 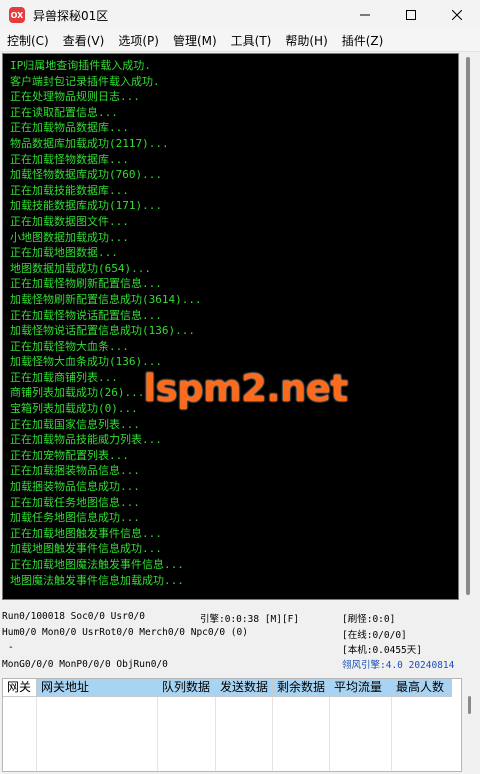 I want to click on column-queue-data: 队列数据, so click(x=187, y=688).